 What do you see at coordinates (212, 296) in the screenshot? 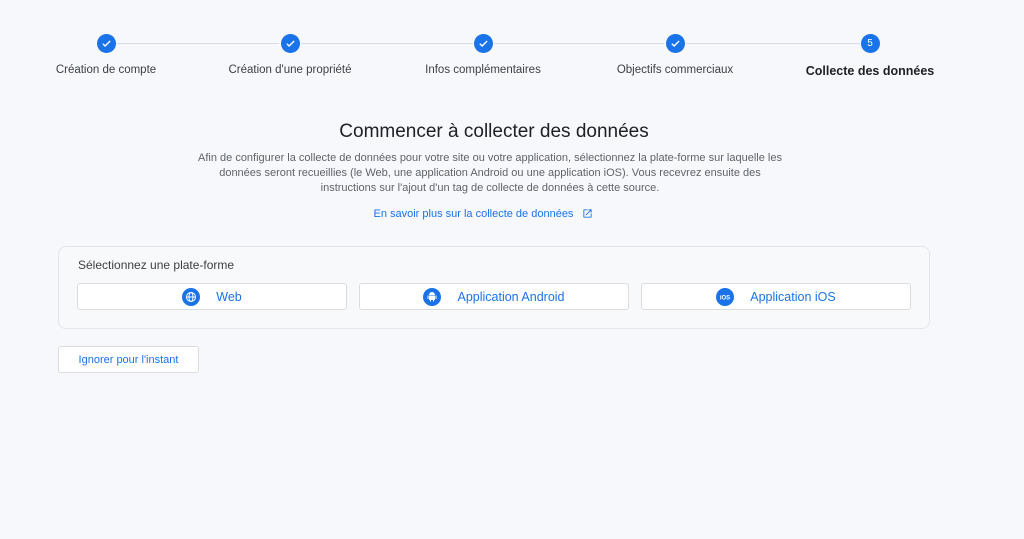
I see `platform-web-button: Web` at bounding box center [212, 296].